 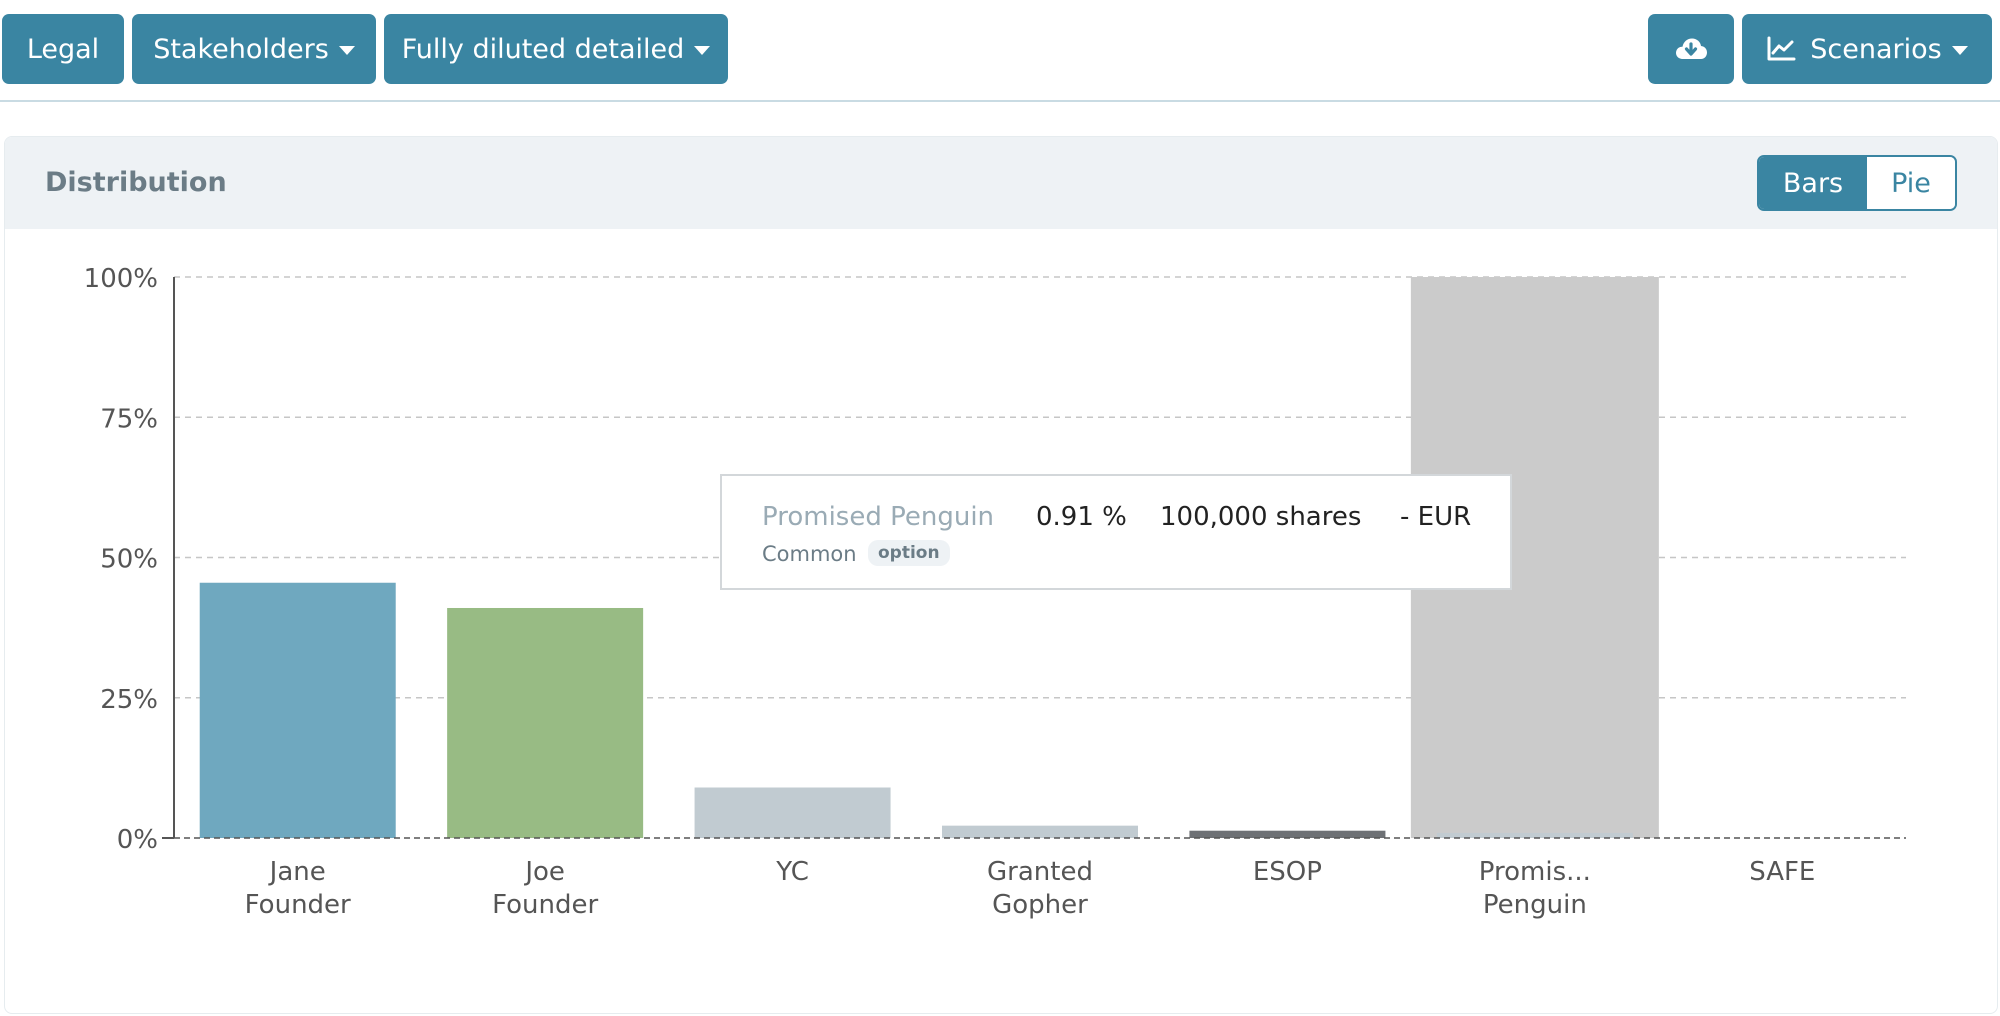 I want to click on cloud-download-icon, so click(x=1691, y=49).